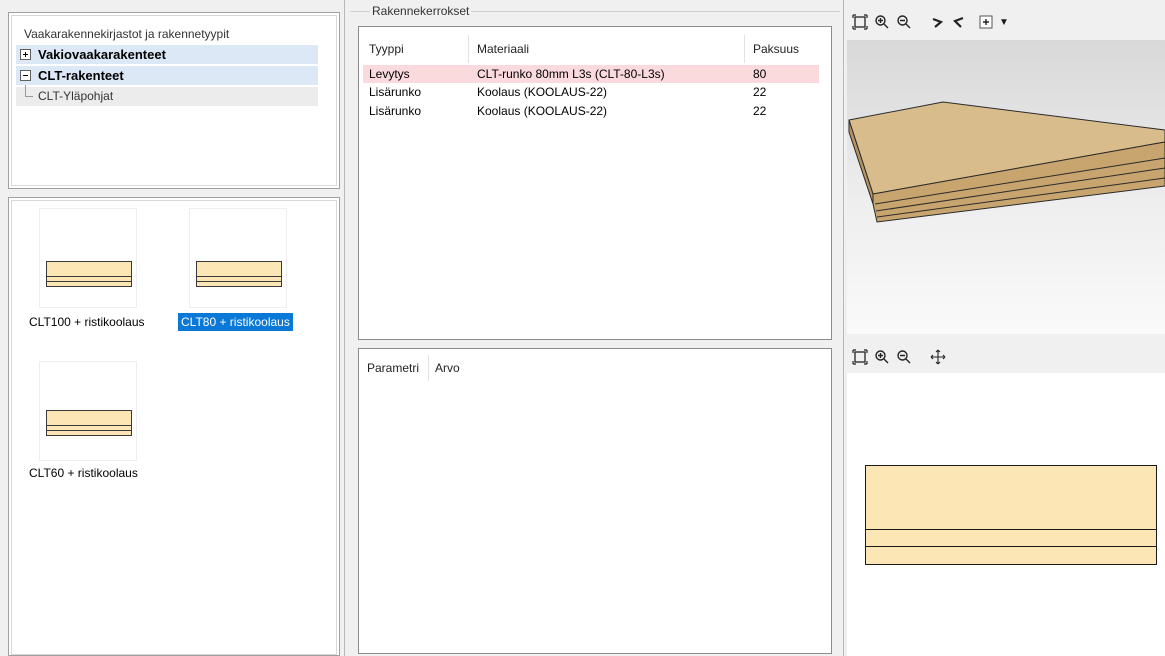  I want to click on tree-node-clt-rakenteet: CLT-rakenteet, so click(167, 75).